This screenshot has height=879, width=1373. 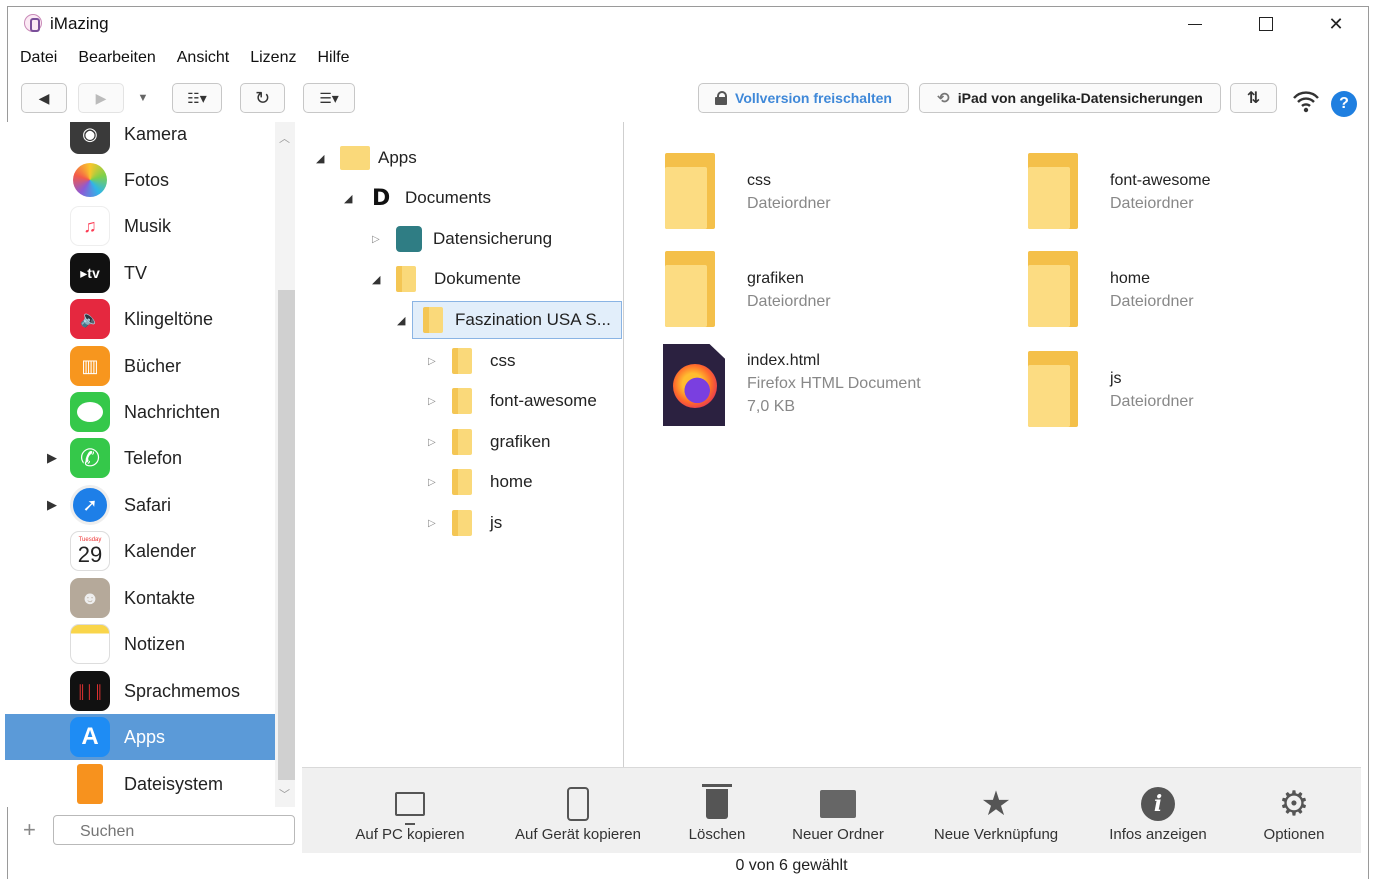 I want to click on sort-options-button: ☰▾, so click(x=329, y=98).